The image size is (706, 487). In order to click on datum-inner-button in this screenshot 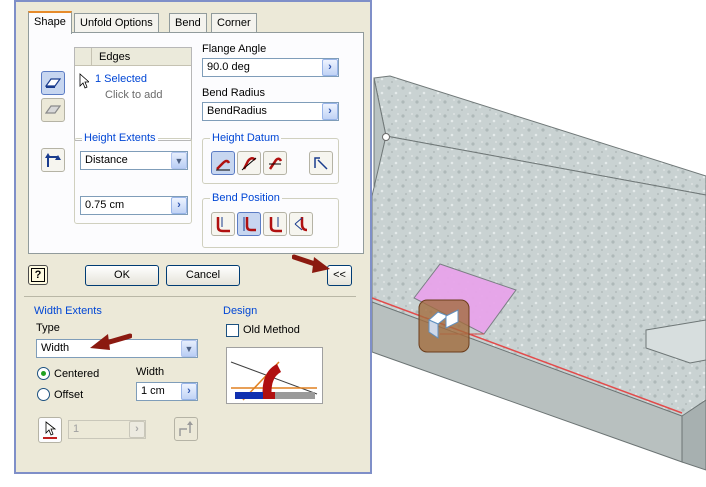, I will do `click(223, 163)`.